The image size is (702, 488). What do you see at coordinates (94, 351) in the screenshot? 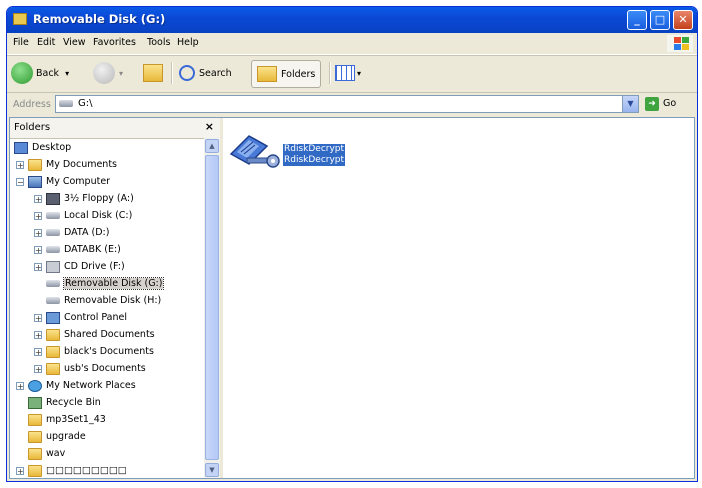
I see `tree-item-blacks-documents: + black's Documents` at bounding box center [94, 351].